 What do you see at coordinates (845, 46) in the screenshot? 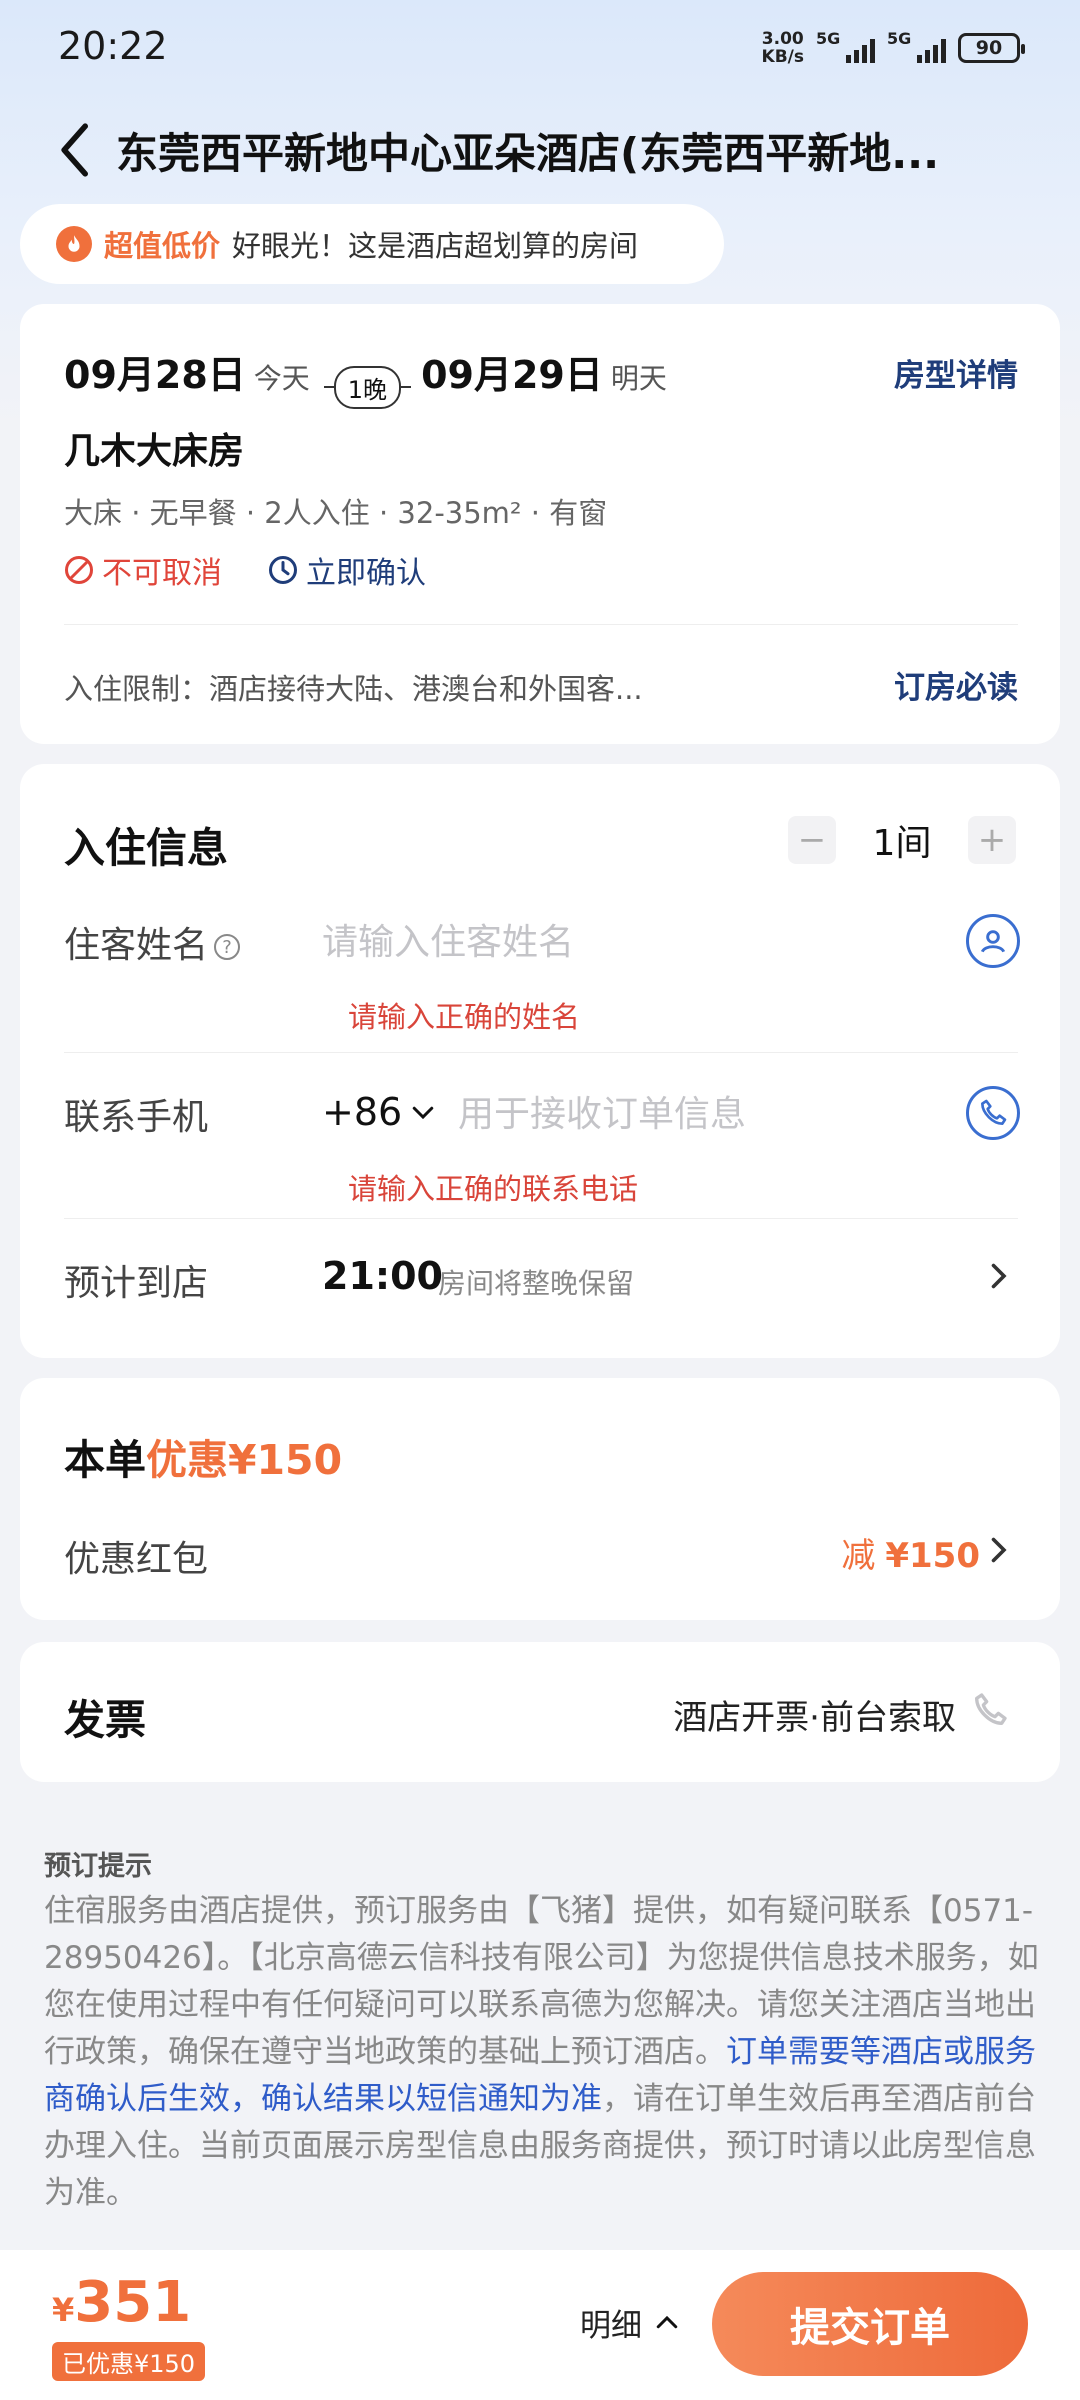
I see `signal-icon: 5G` at bounding box center [845, 46].